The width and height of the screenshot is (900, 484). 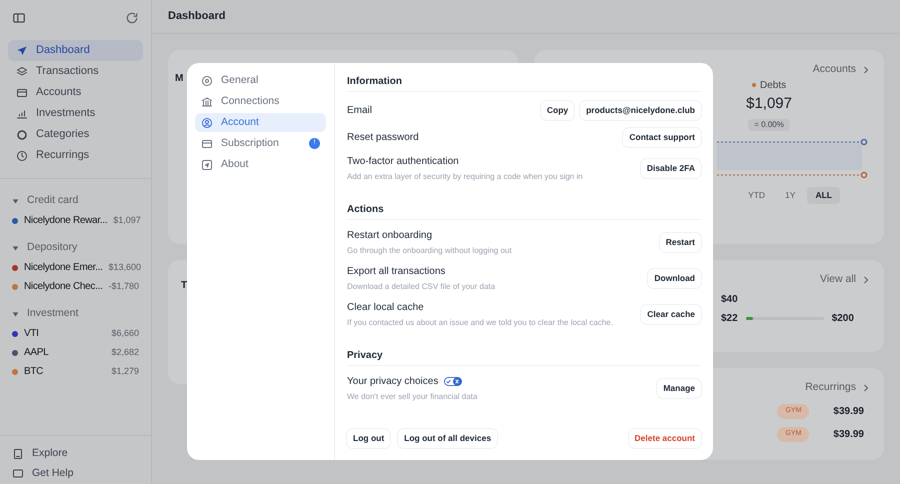 What do you see at coordinates (359, 111) in the screenshot?
I see `setting-label: Email` at bounding box center [359, 111].